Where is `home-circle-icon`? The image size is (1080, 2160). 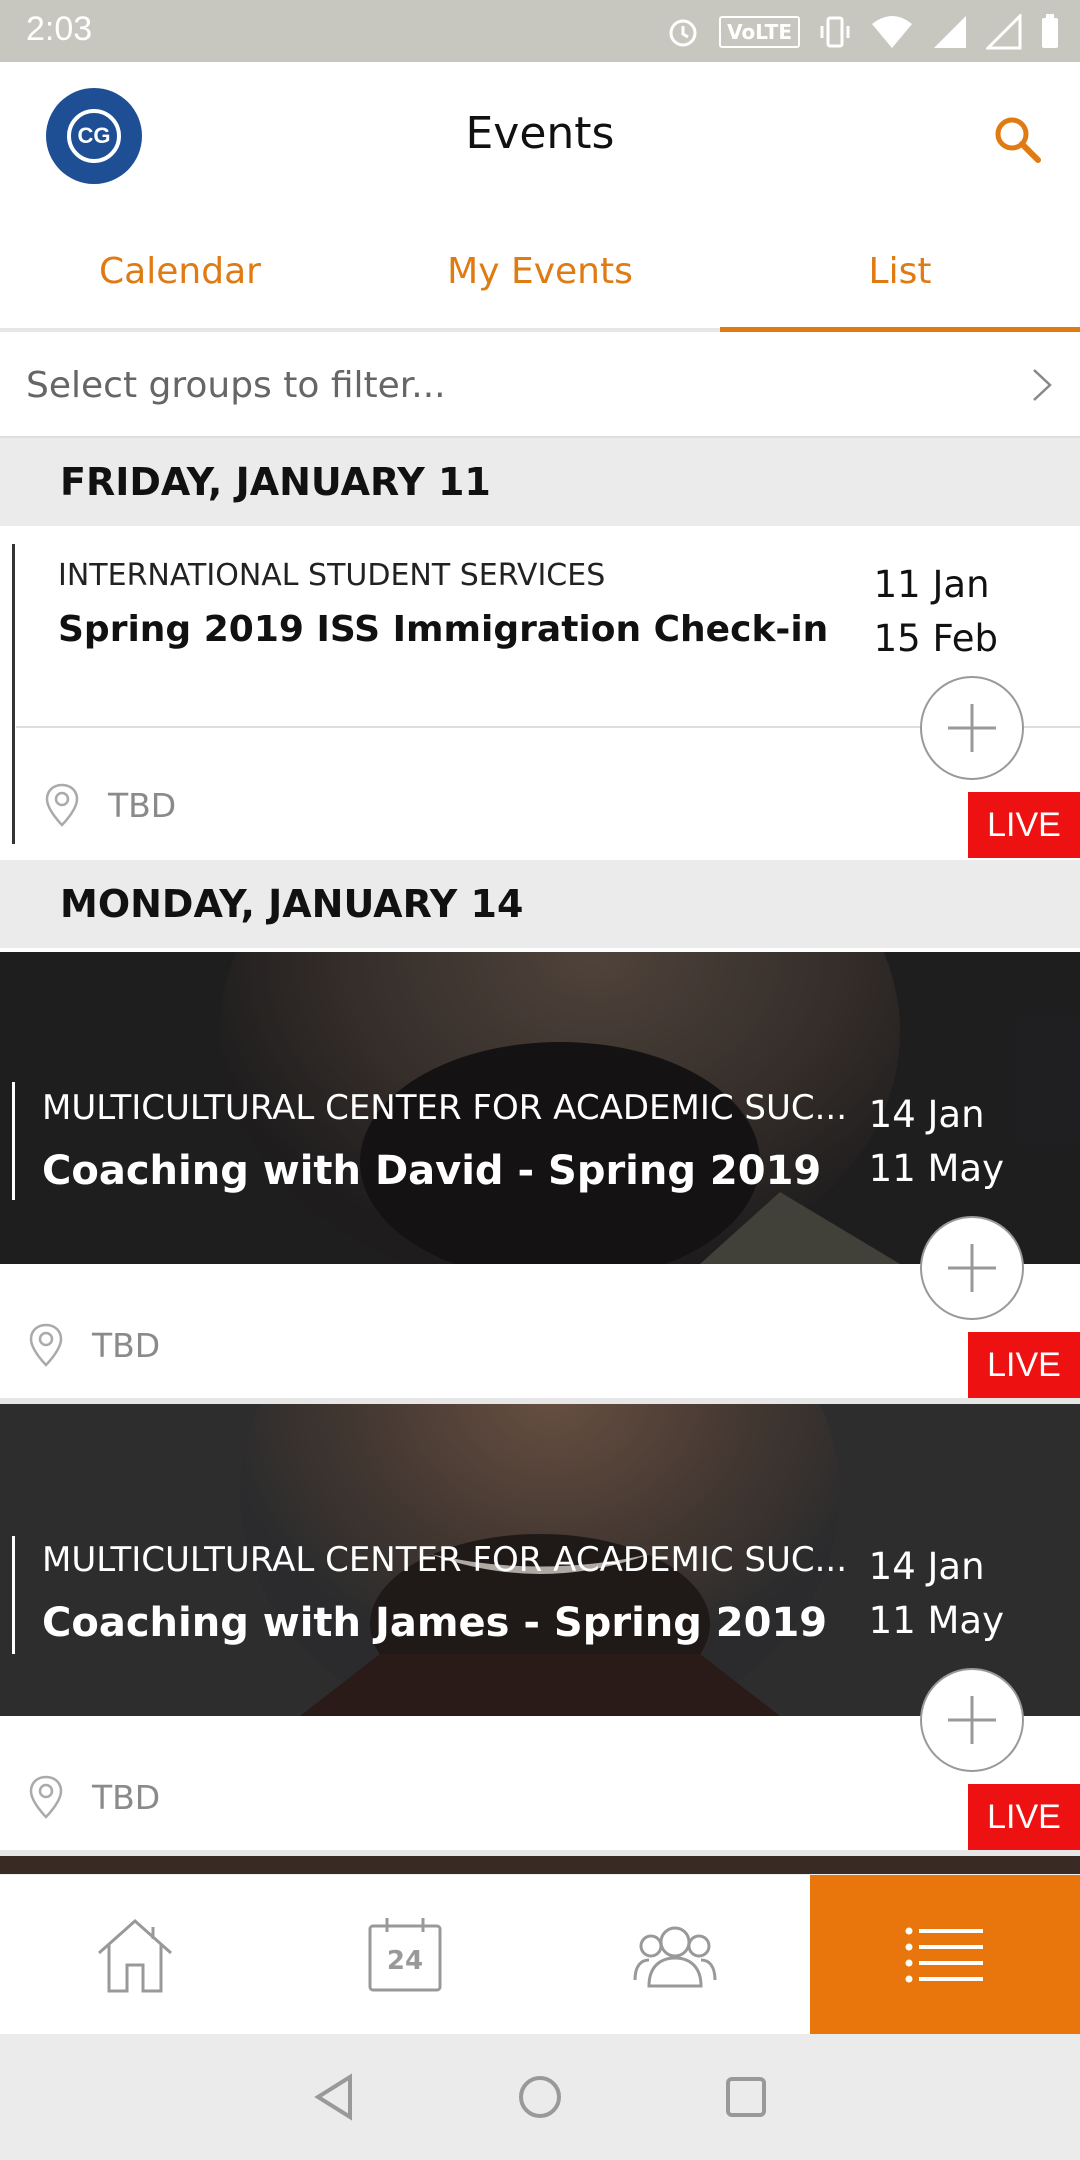 home-circle-icon is located at coordinates (540, 2097).